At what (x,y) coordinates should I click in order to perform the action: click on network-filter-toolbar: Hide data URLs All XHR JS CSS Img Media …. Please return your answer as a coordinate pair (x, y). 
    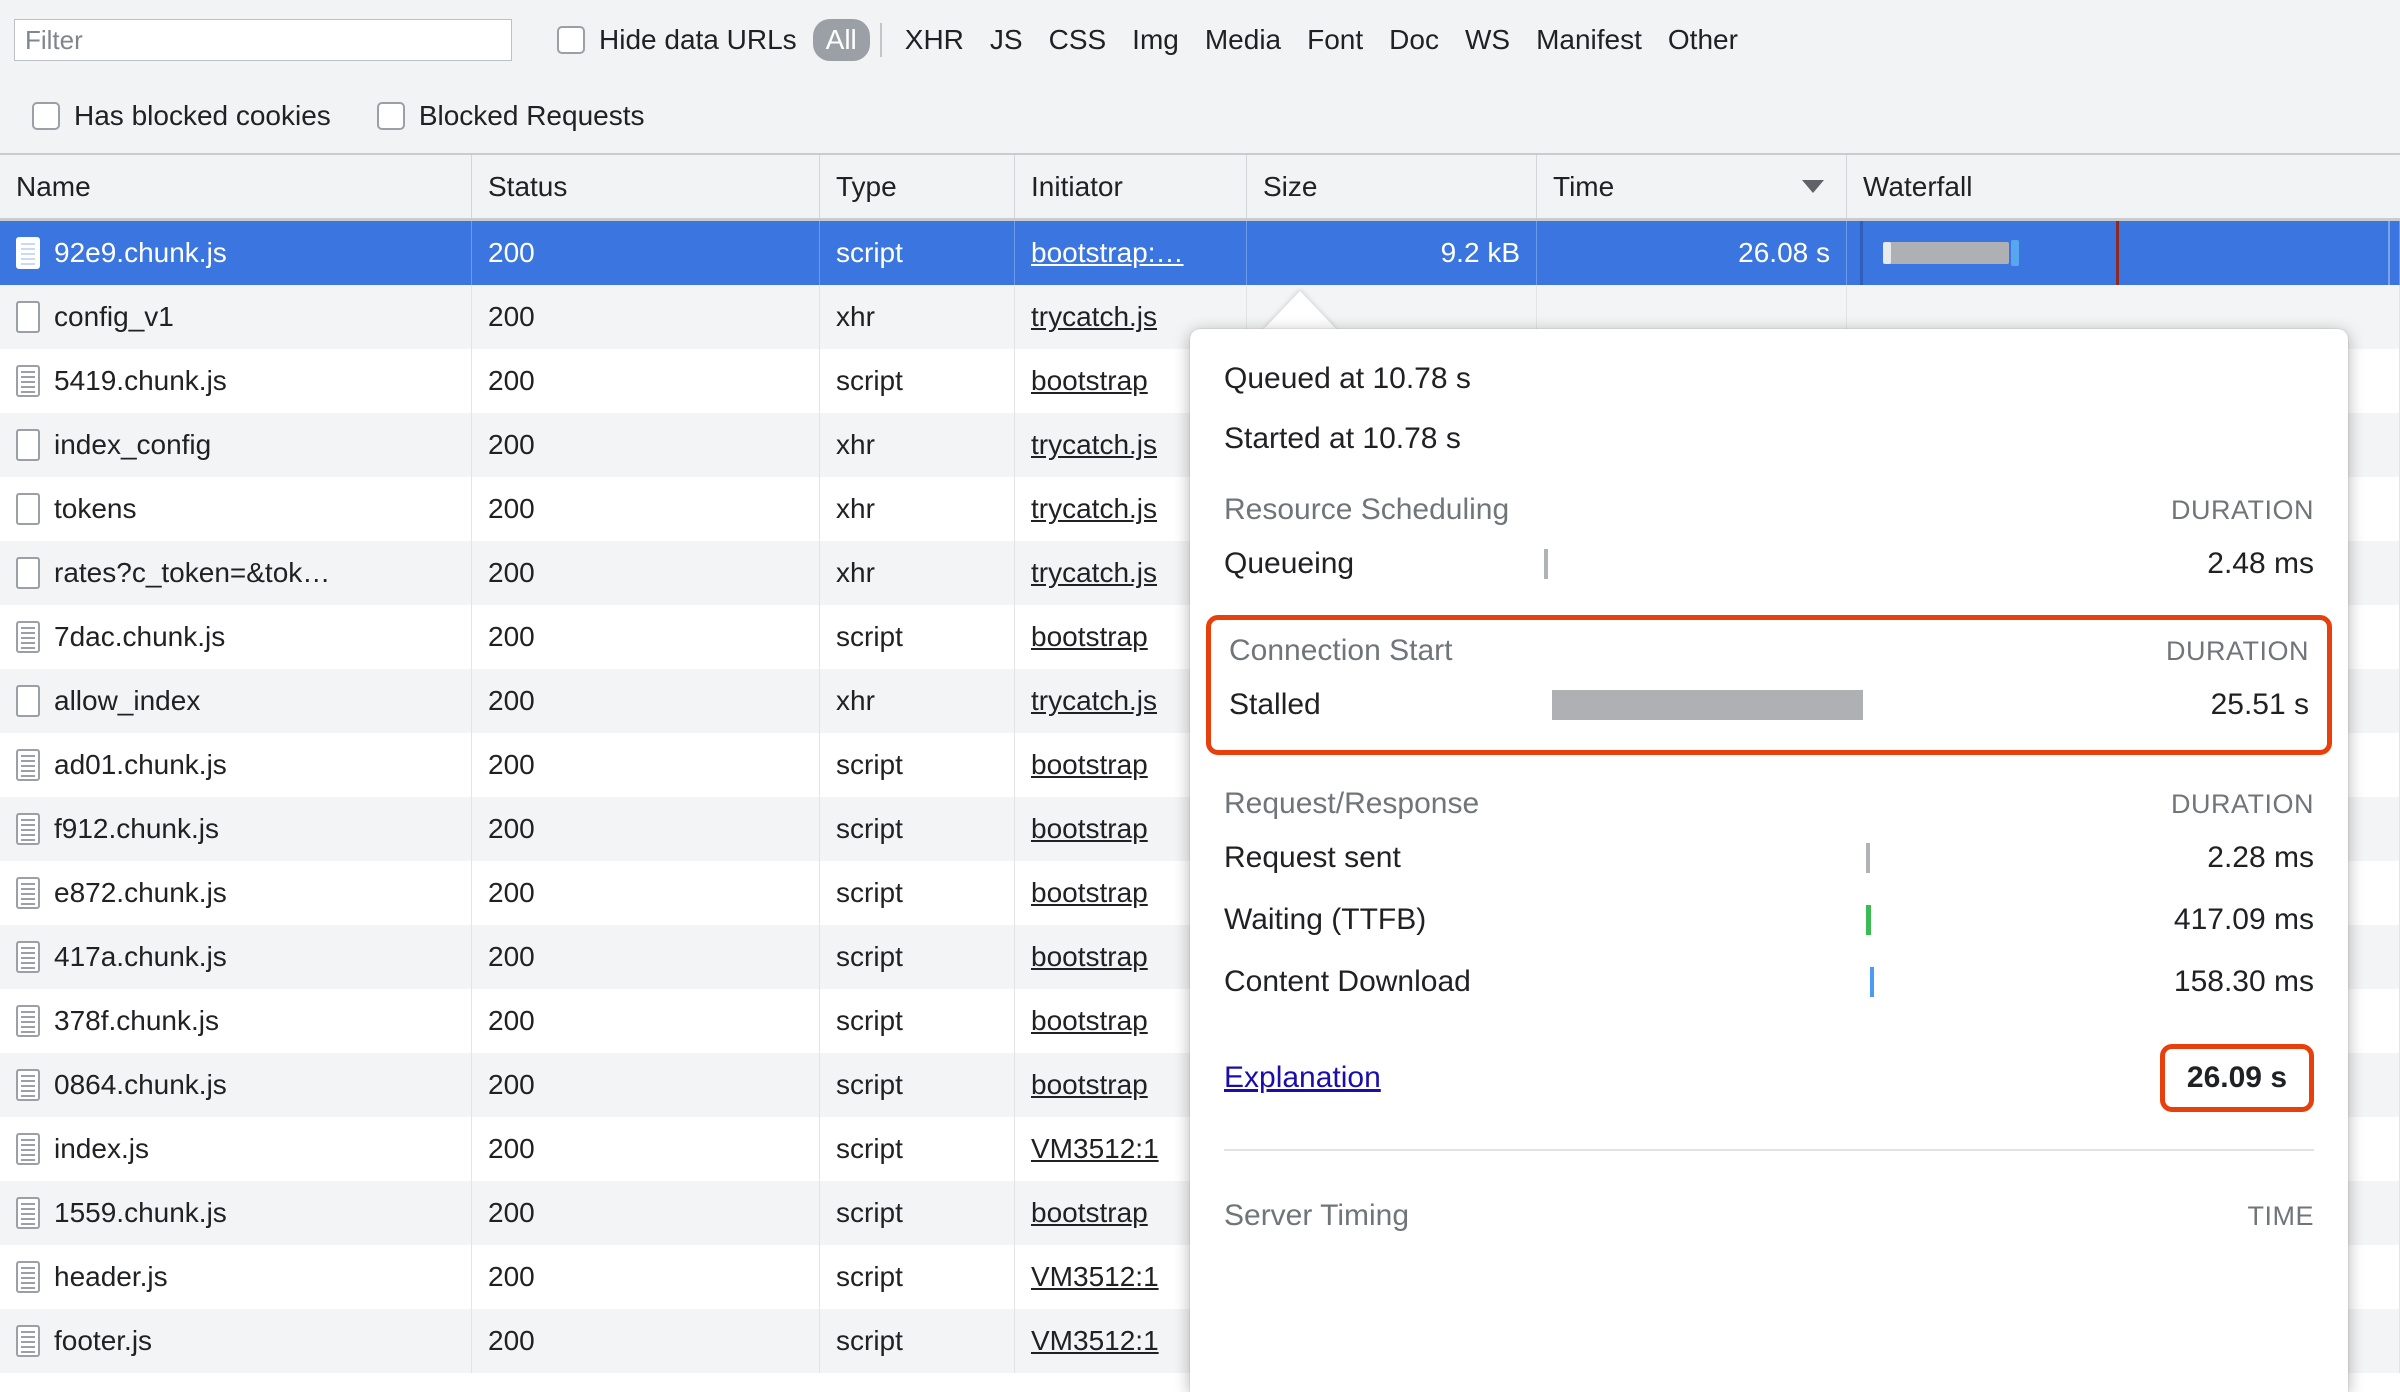
    Looking at the image, I should click on (1200, 77).